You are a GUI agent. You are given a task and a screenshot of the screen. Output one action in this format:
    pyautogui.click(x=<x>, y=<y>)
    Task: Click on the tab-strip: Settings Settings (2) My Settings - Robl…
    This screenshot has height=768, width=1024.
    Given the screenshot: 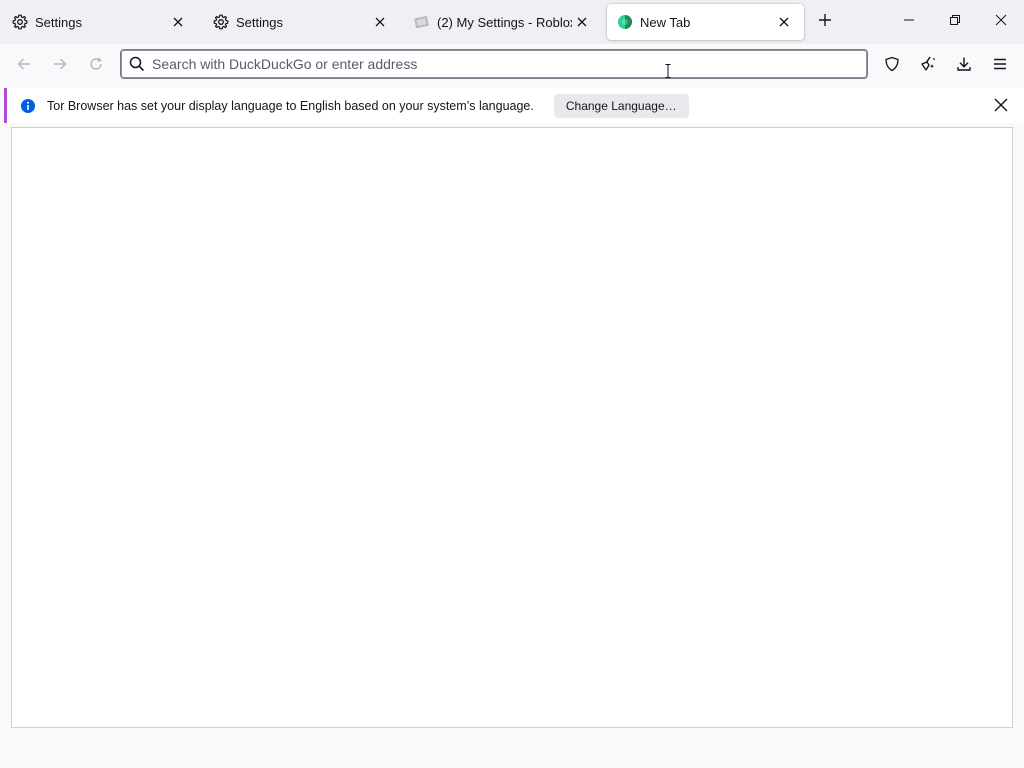 What is the action you would take?
    pyautogui.click(x=512, y=22)
    